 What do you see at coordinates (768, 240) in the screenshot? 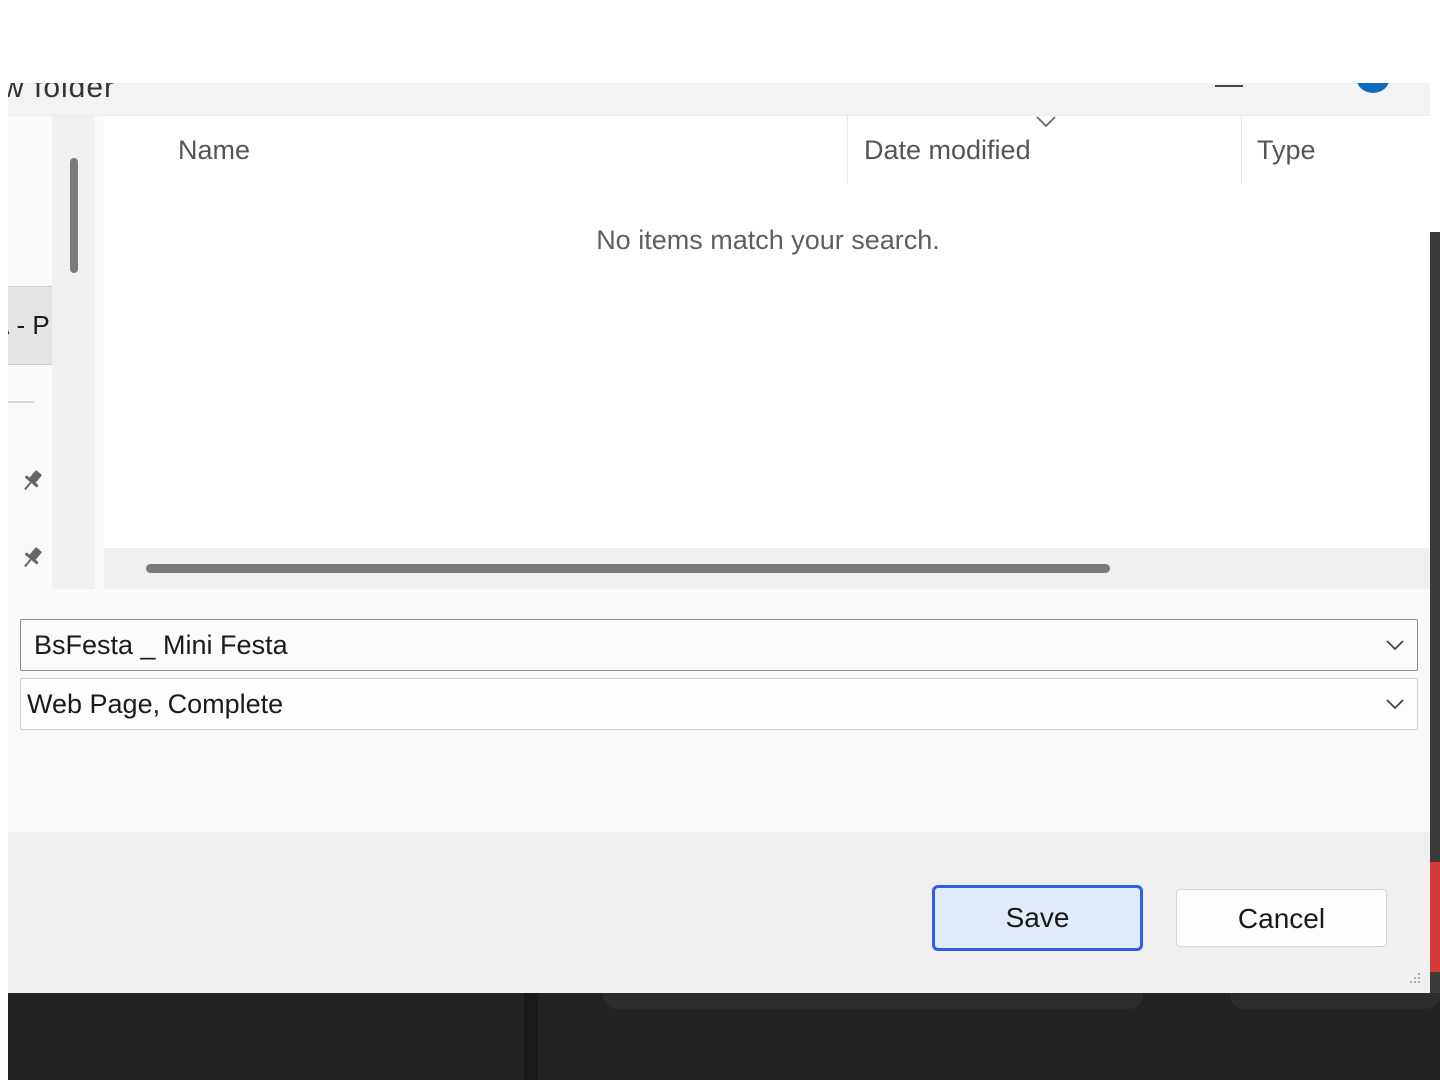
I see `empty-message: No items match your search.` at bounding box center [768, 240].